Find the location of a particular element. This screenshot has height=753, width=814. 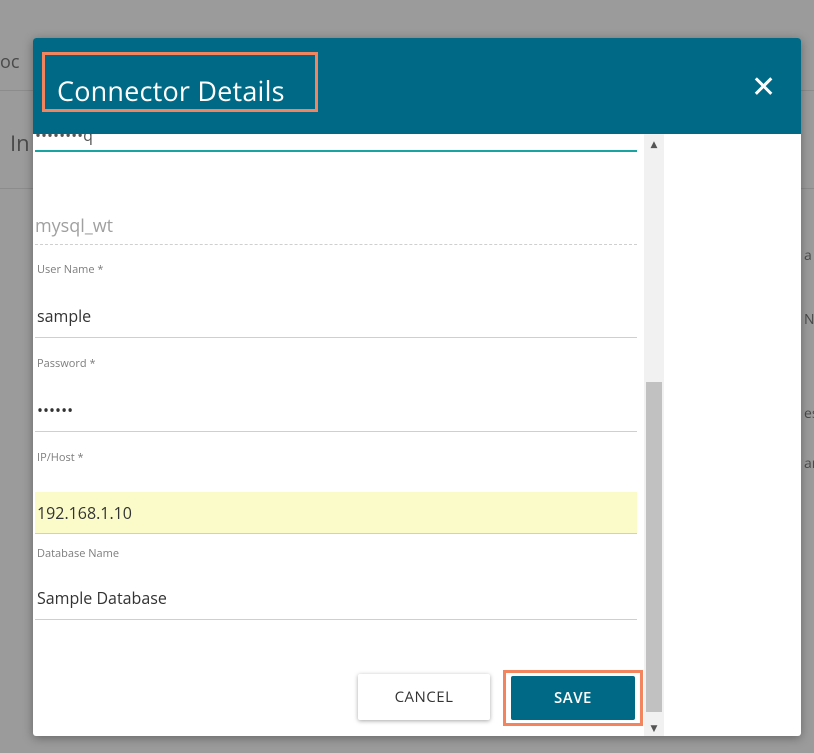

scroll-up-arrow-icon: ▲ is located at coordinates (654, 144).